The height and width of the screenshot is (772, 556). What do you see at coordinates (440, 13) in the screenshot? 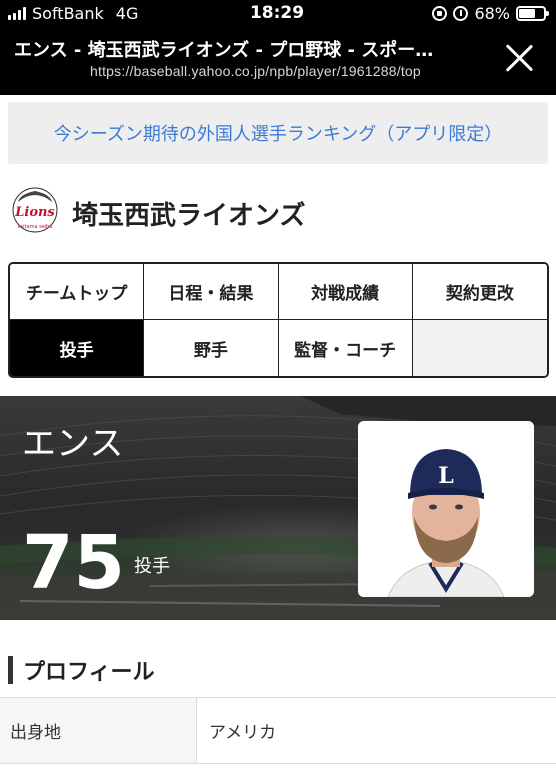
I see `rotation-lock-icon` at bounding box center [440, 13].